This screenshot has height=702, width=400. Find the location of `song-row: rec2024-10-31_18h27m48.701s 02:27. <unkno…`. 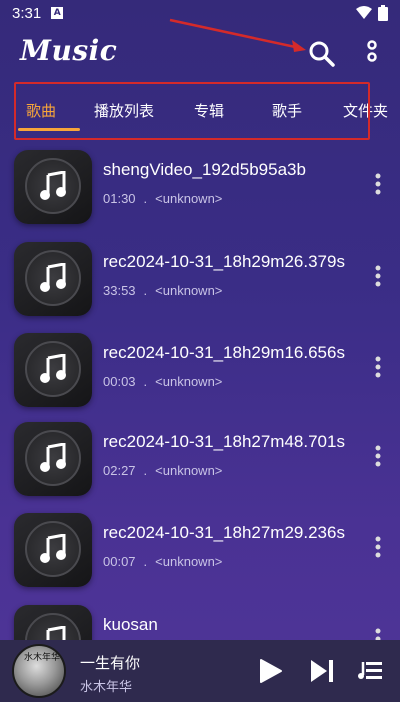

song-row: rec2024-10-31_18h27m48.701s 02:27. <unkno… is located at coordinates (200, 463).